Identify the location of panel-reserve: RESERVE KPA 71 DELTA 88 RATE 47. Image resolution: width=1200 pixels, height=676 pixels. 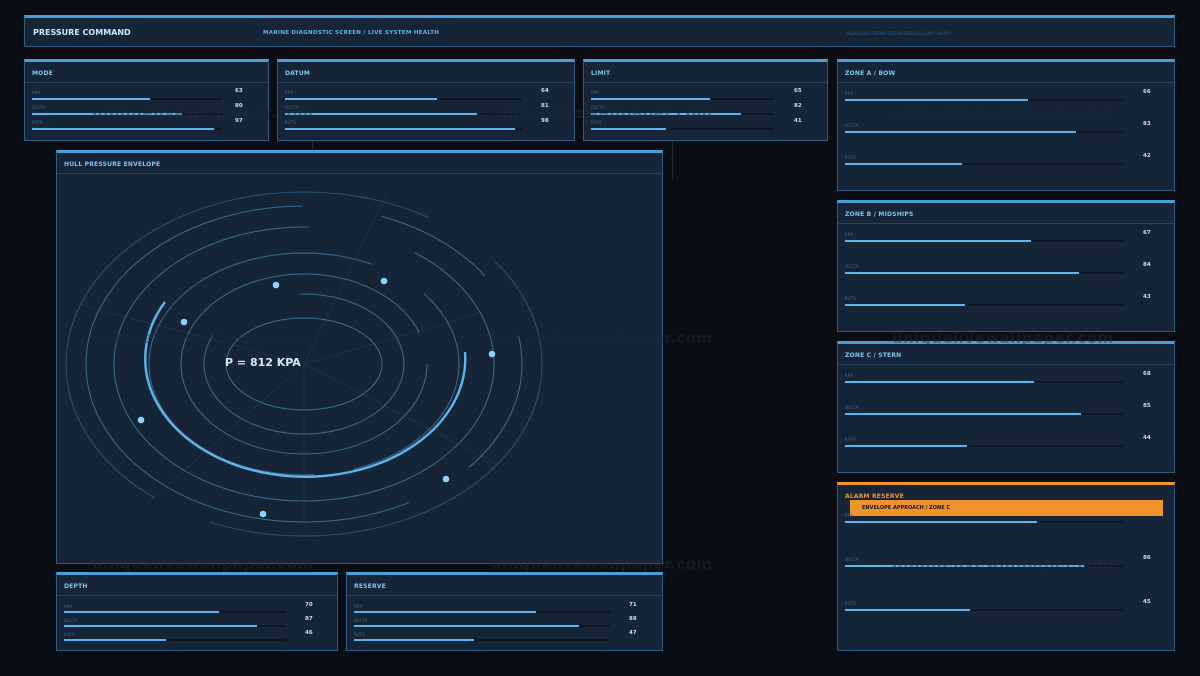
(504, 611).